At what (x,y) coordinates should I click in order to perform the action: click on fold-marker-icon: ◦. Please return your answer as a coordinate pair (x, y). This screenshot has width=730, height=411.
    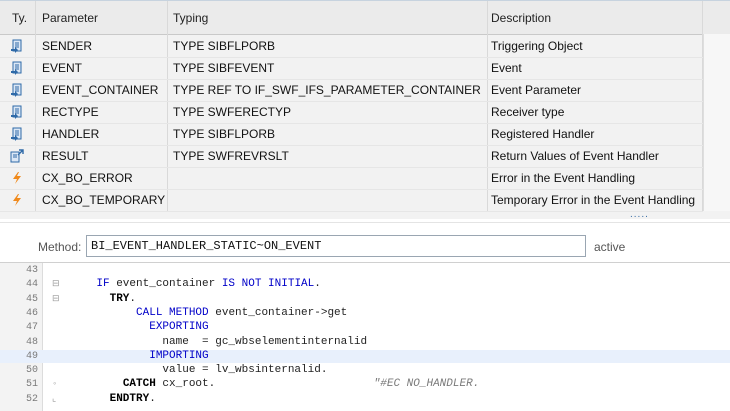
    Looking at the image, I should click on (56, 385).